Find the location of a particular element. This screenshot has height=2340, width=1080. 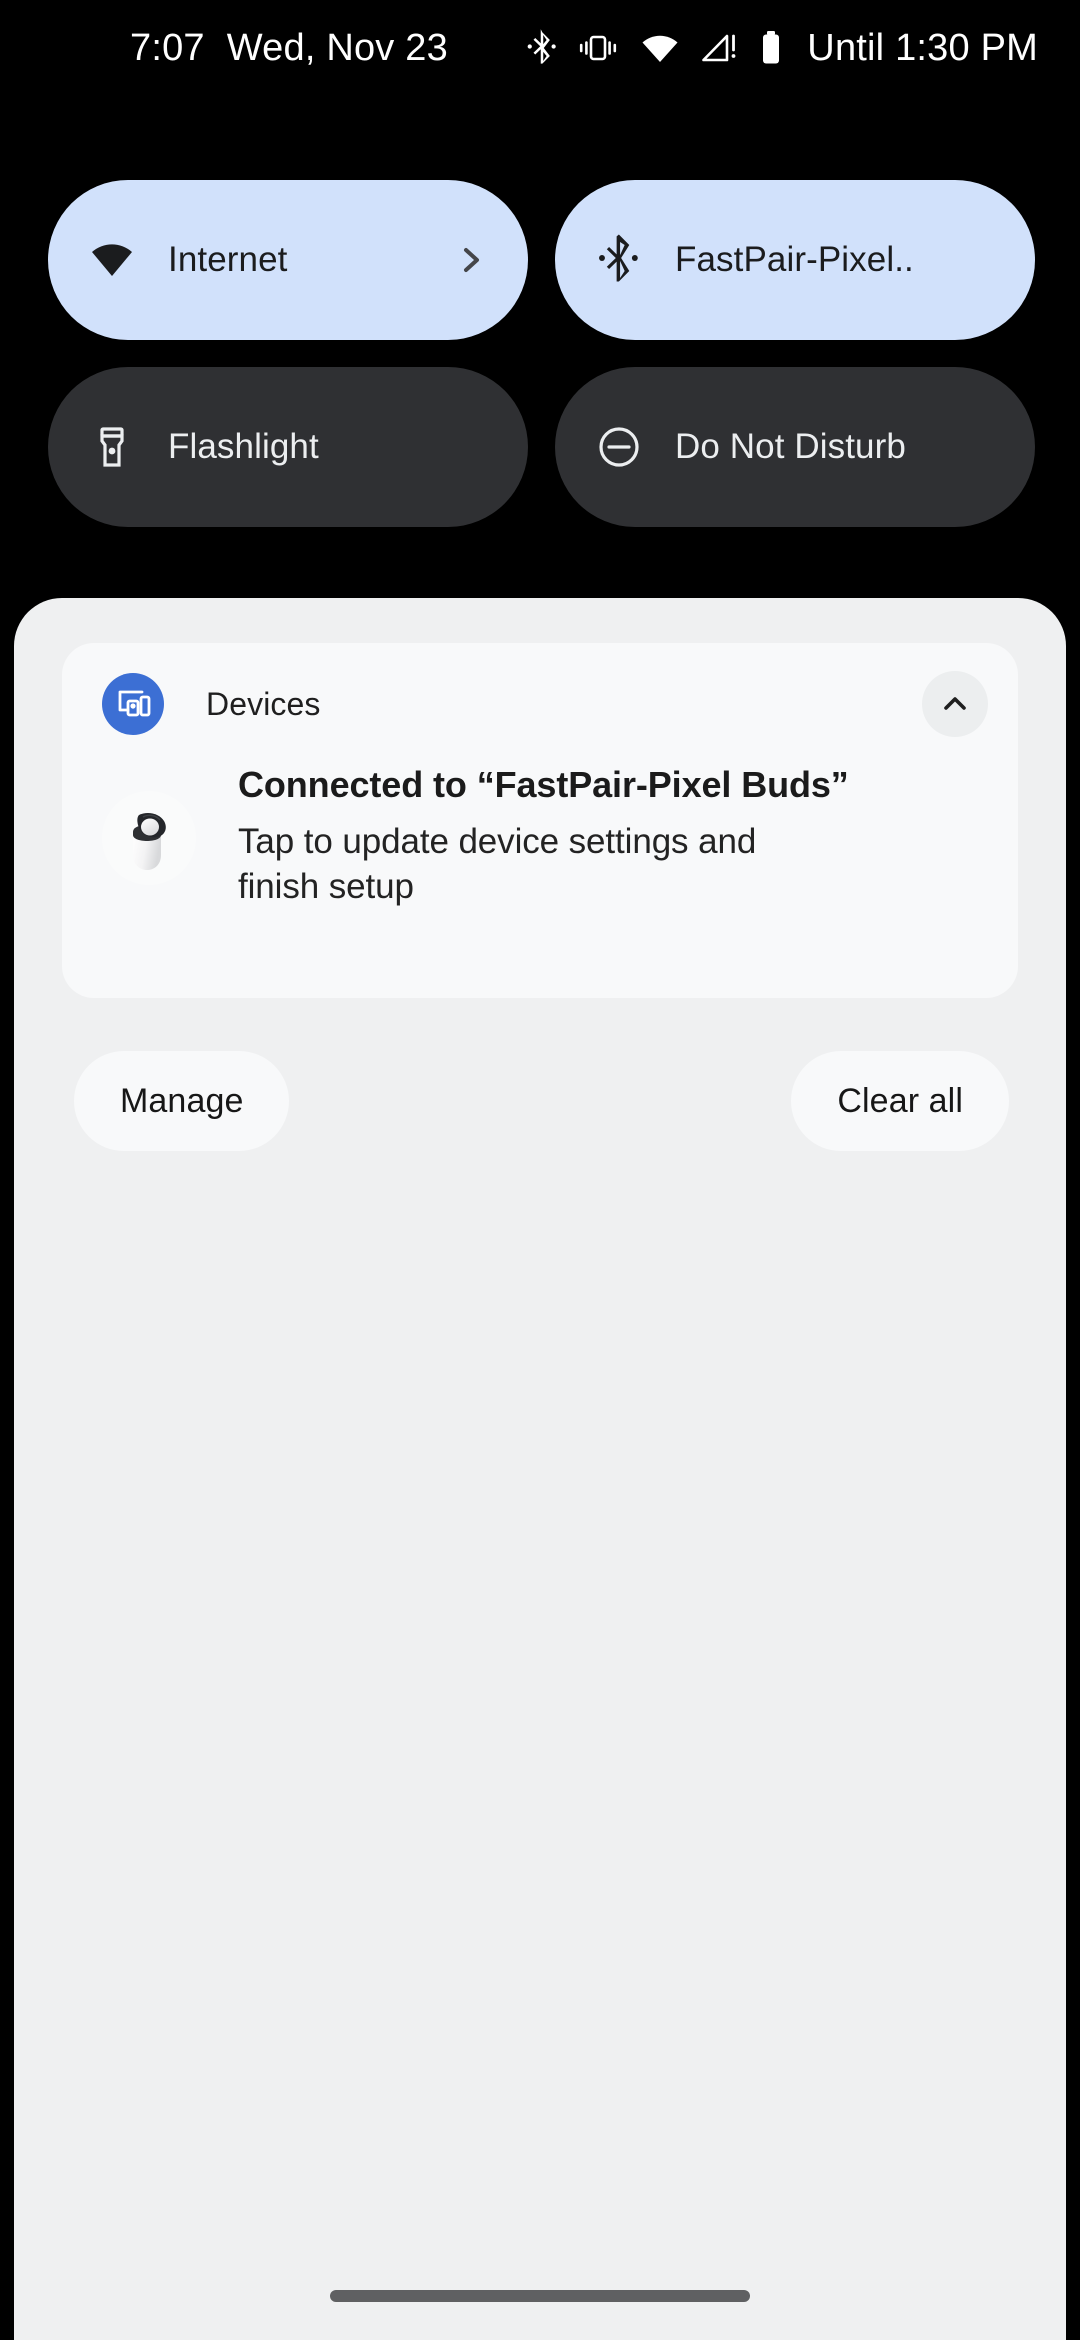

status-bar-date: Wed, Nov 23 is located at coordinates (337, 47).